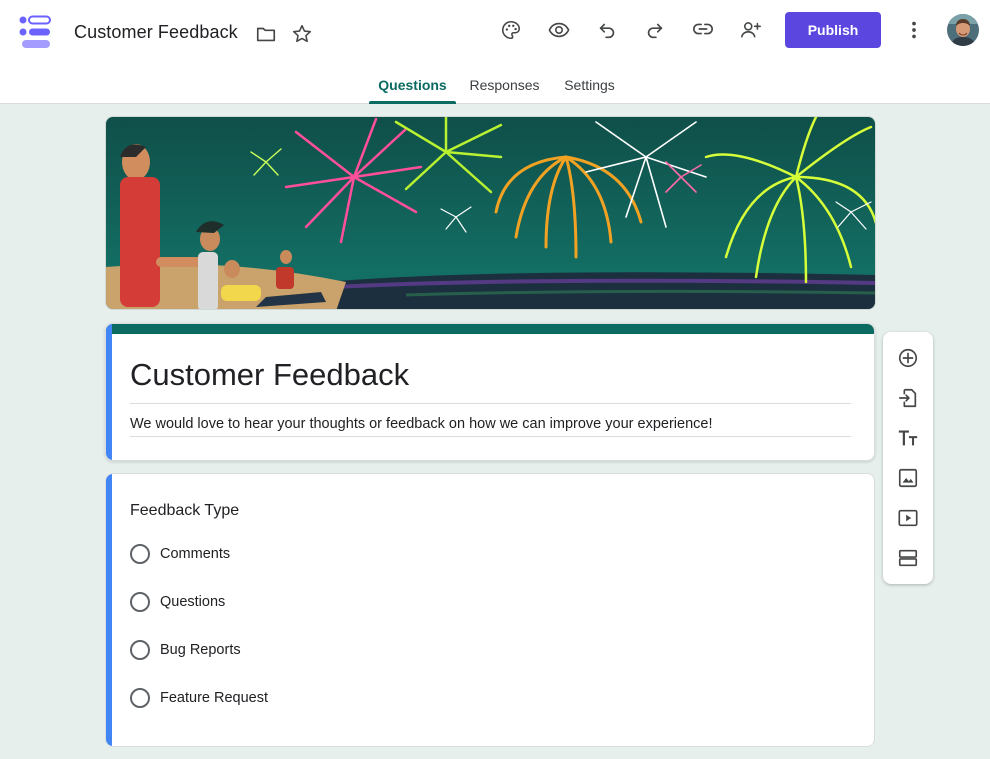 This screenshot has width=990, height=759. Describe the element at coordinates (214, 698) in the screenshot. I see `option-label: Feature Request` at that location.